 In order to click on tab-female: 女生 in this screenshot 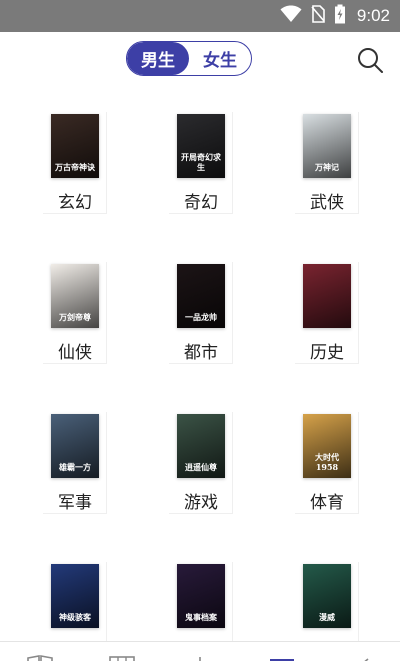, I will do `click(220, 58)`.